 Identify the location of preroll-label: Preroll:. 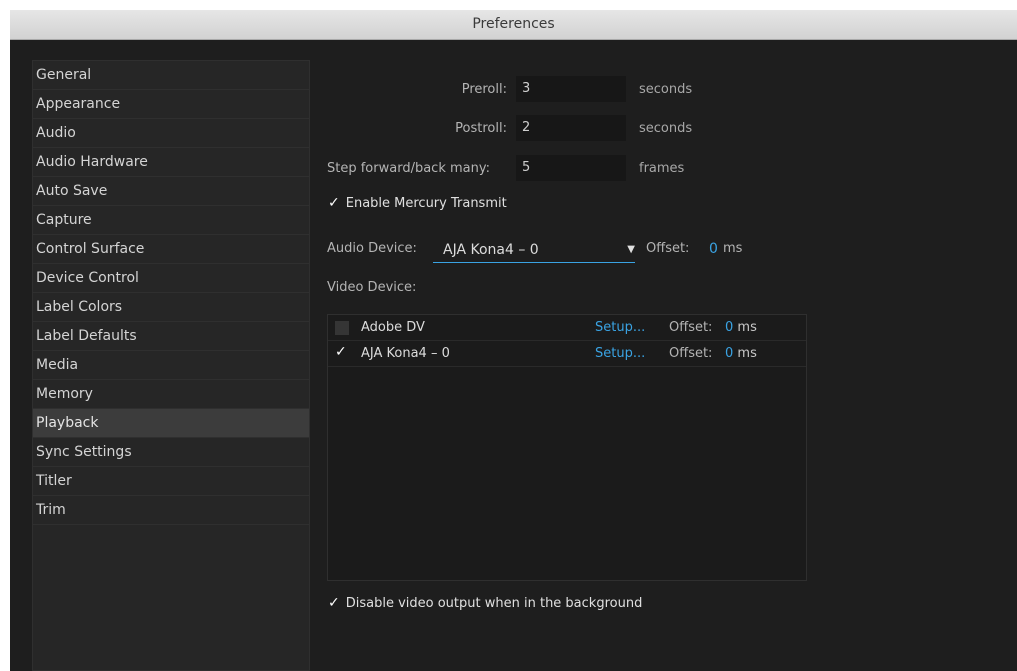
(484, 89).